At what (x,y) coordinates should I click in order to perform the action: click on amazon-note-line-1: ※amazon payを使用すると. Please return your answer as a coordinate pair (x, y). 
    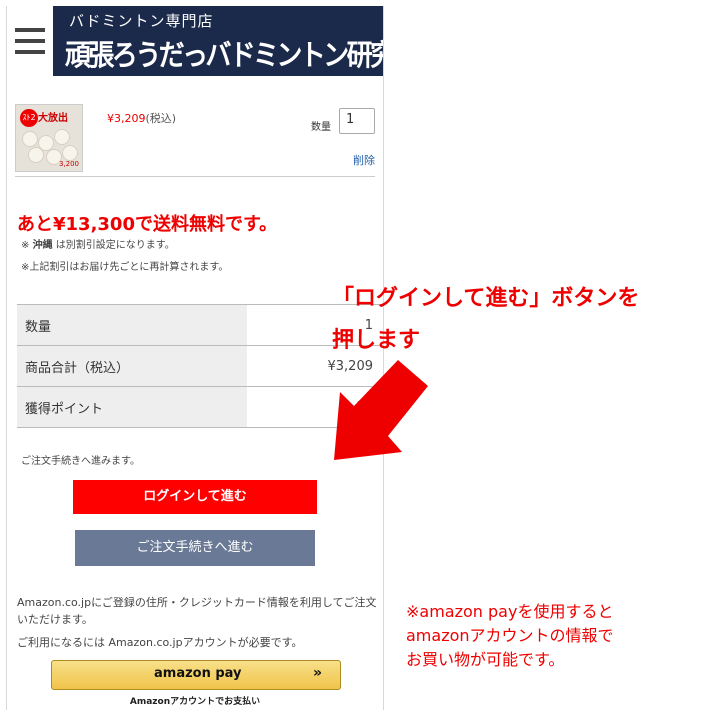
    Looking at the image, I should click on (510, 611).